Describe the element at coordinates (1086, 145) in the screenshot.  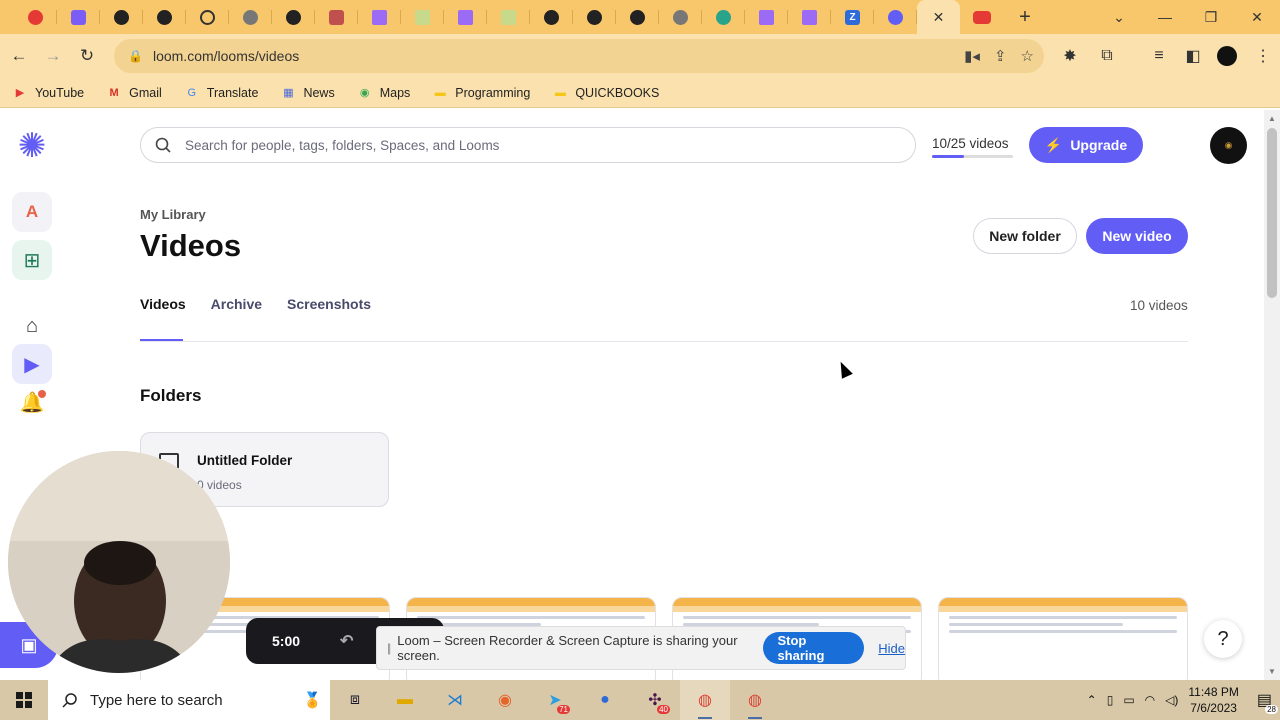
I see `upgrade-button: ⚡ Upgrade` at that location.